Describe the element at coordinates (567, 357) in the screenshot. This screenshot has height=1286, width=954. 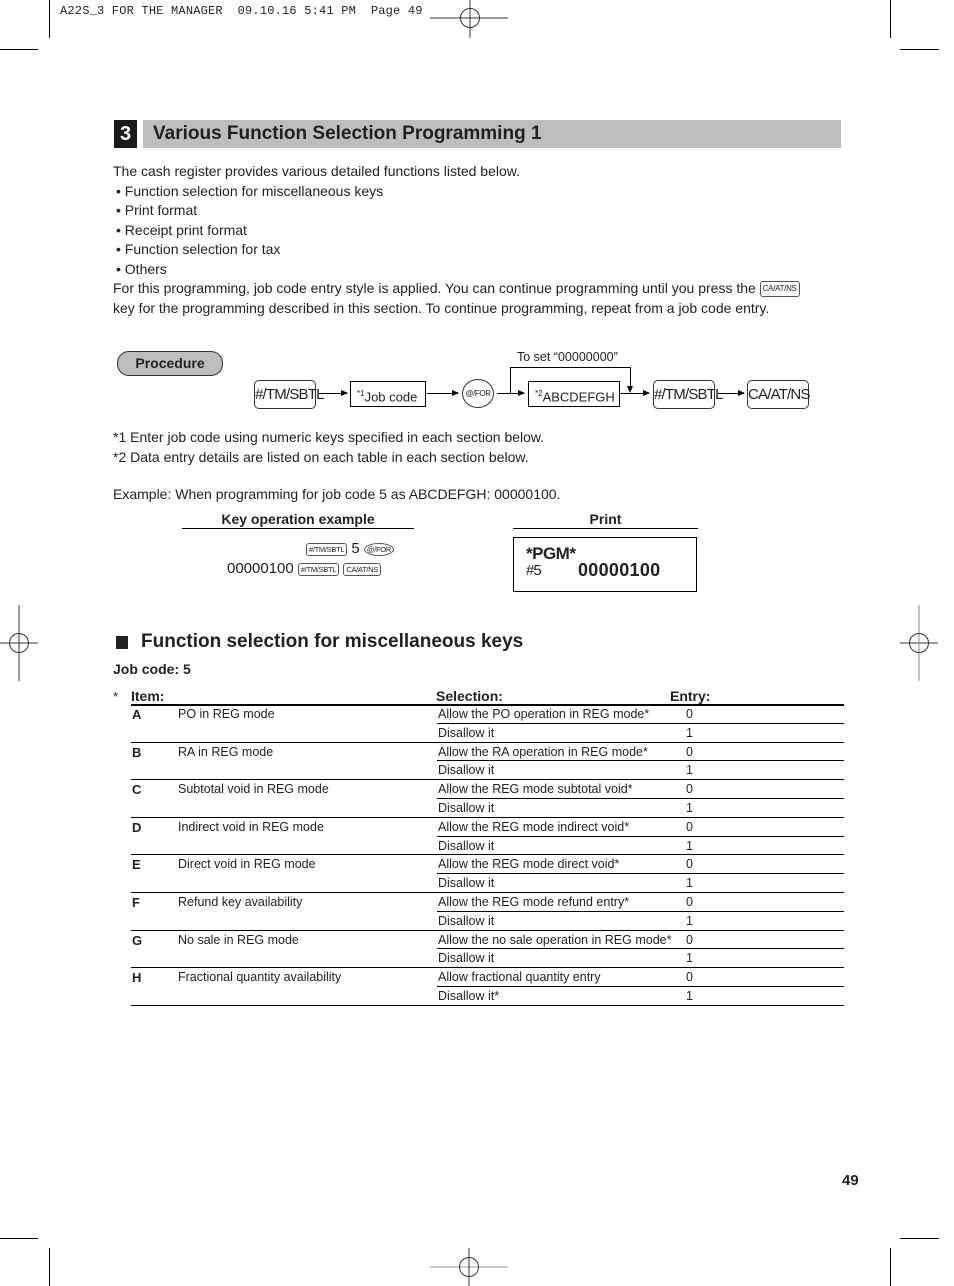
I see `bypass-label: To set “00000000”` at that location.